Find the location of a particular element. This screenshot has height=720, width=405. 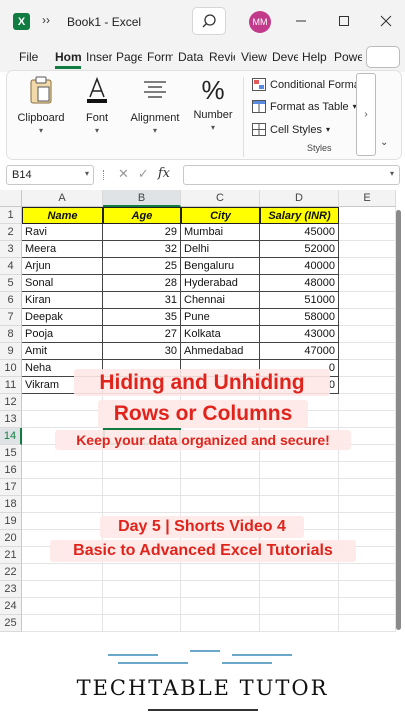

cell-b9: 30 is located at coordinates (142, 351).